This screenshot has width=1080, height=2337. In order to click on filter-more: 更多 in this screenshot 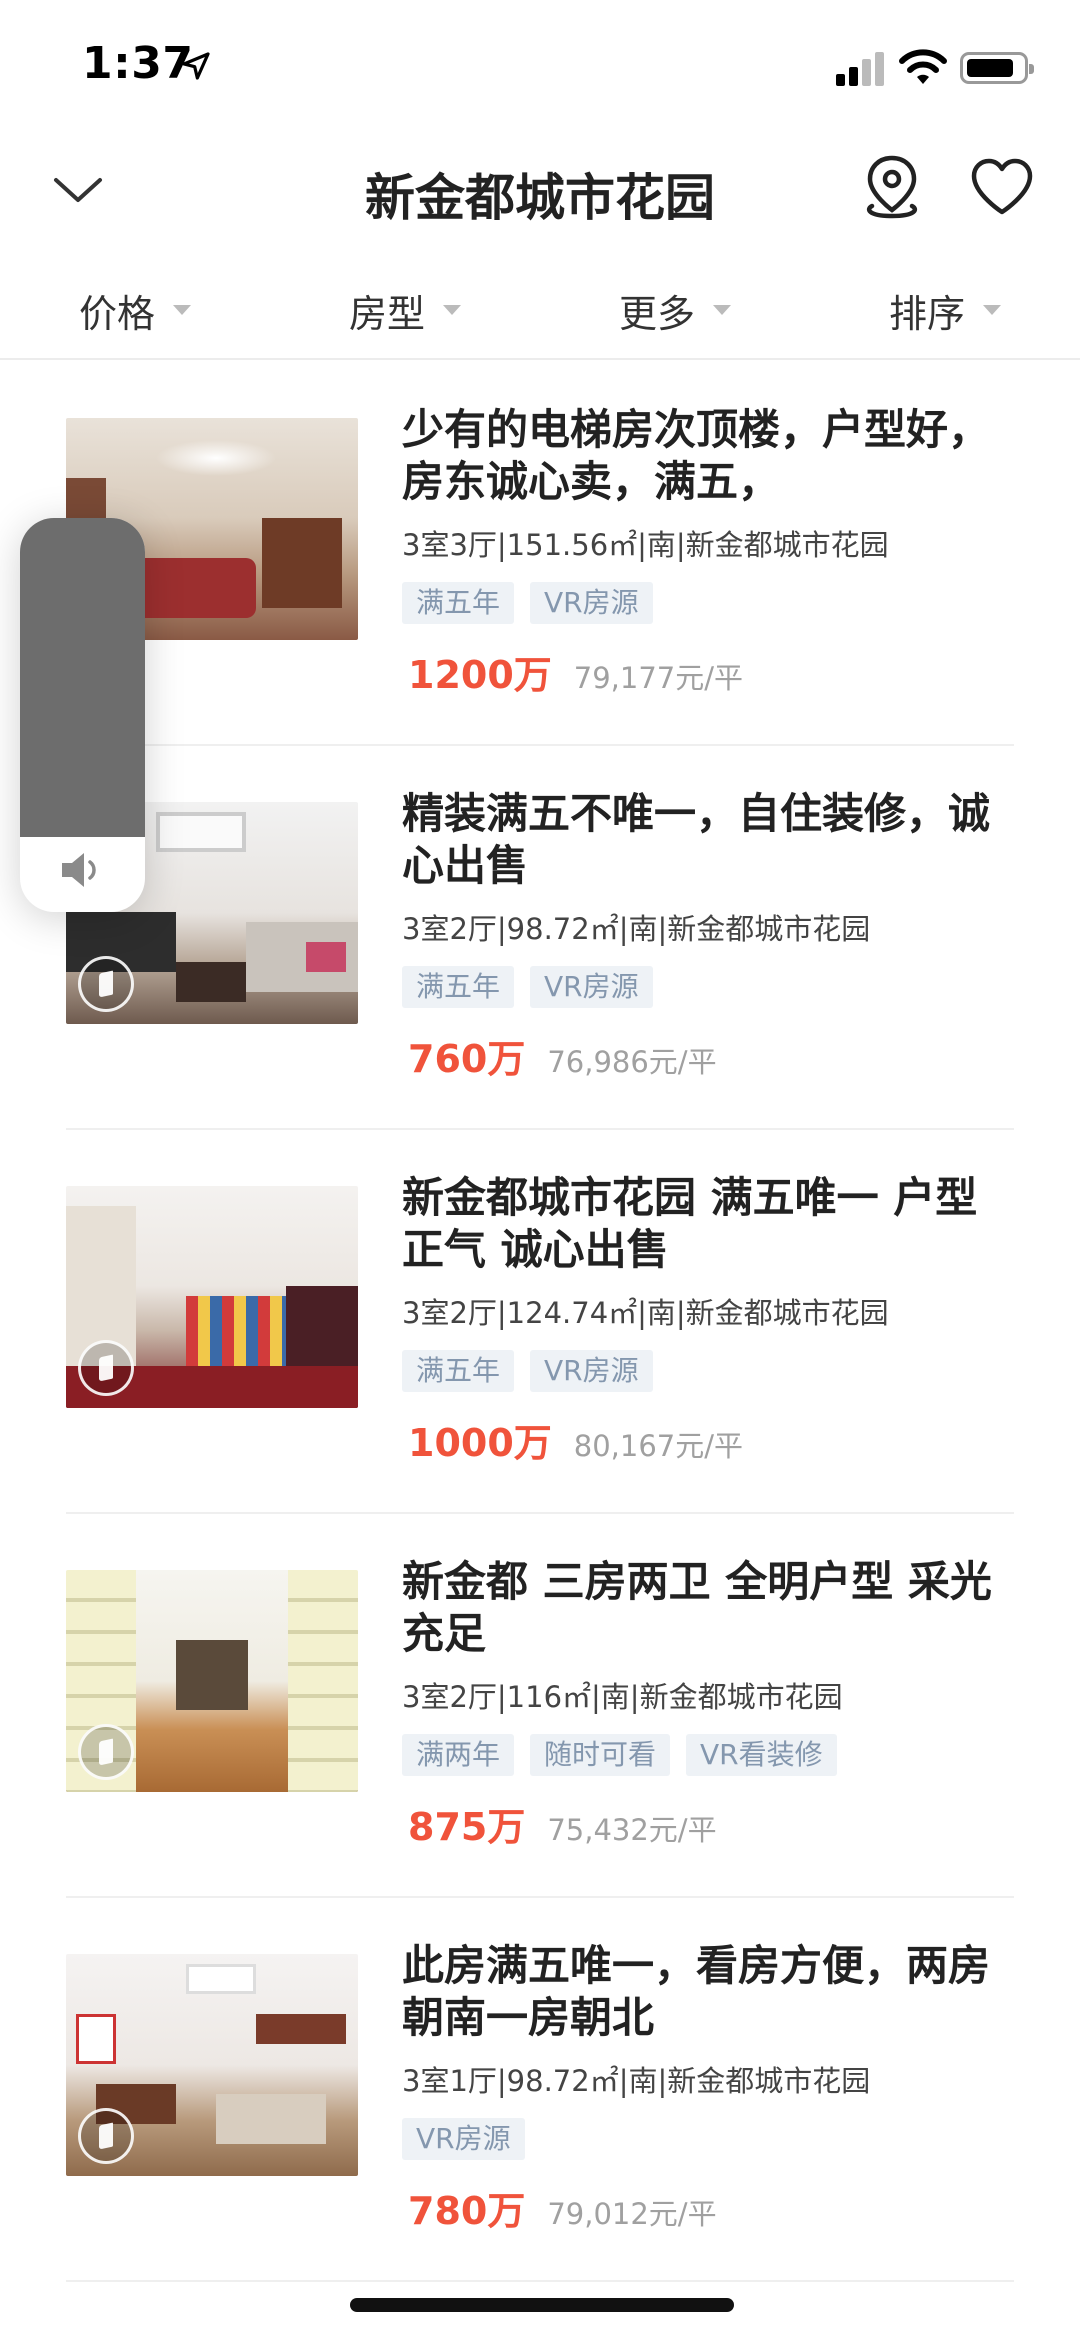, I will do `click(675, 310)`.